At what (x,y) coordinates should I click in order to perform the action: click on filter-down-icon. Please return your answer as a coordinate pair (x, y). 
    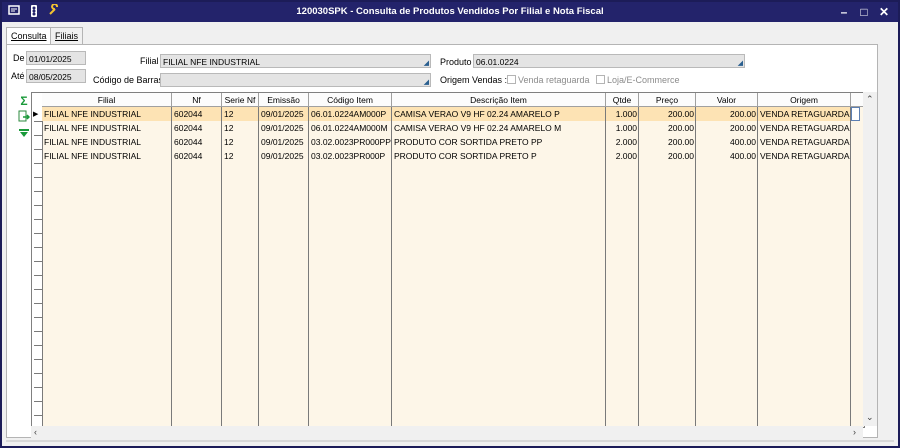
    Looking at the image, I should click on (24, 134).